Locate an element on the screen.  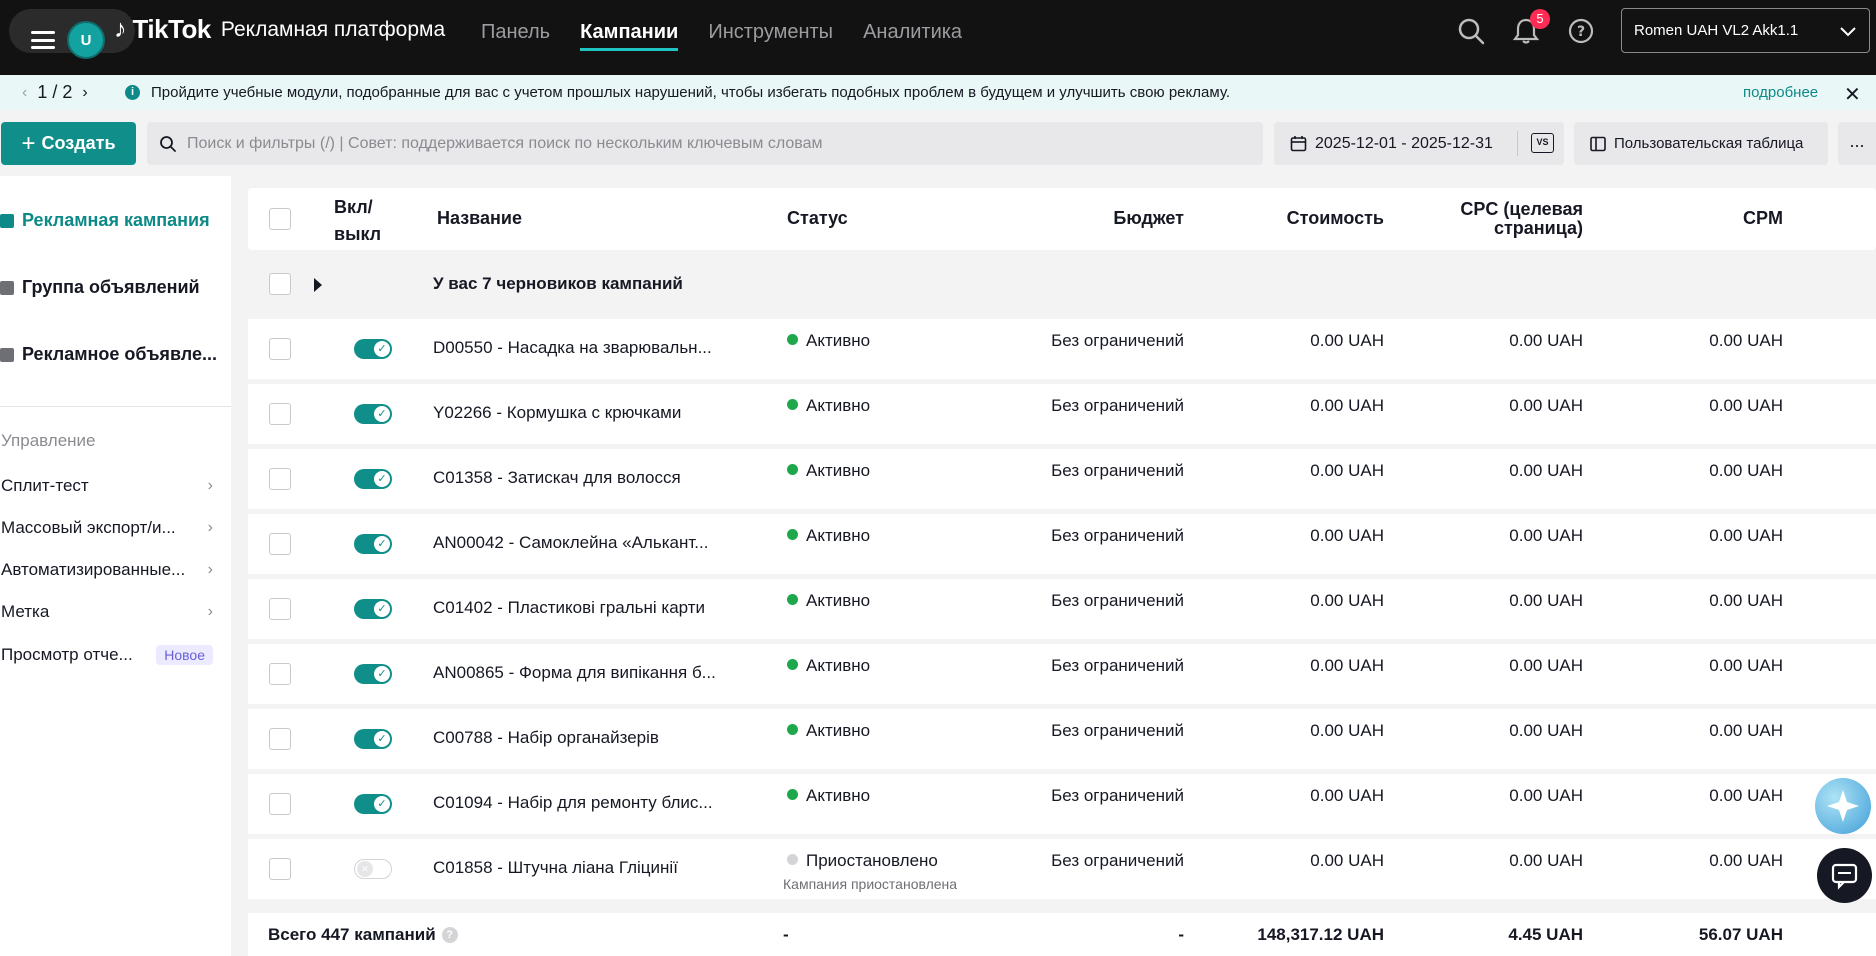
nav-tools: Инструменты is located at coordinates (770, 37).